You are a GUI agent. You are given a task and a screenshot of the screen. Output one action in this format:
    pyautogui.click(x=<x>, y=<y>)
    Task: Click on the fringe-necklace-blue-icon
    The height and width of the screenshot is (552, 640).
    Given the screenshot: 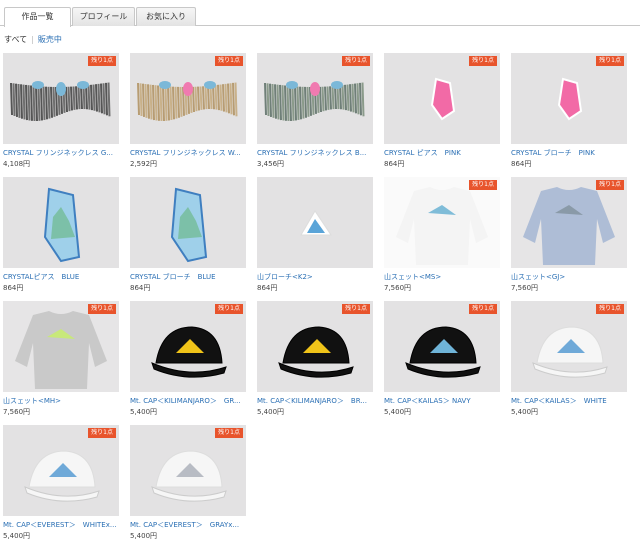 What is the action you would take?
    pyautogui.click(x=314, y=101)
    